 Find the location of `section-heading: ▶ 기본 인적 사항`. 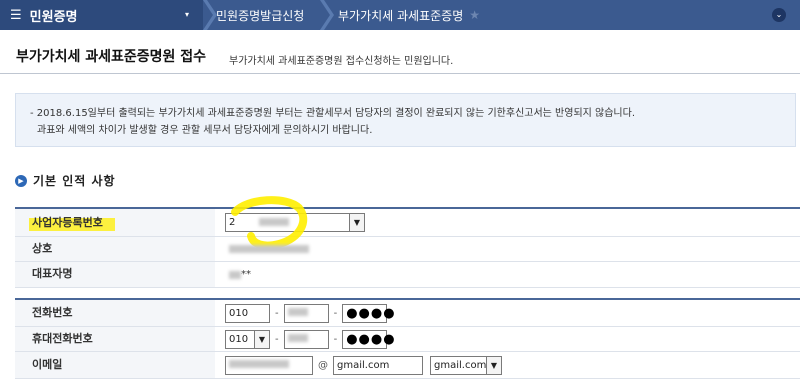

section-heading: ▶ 기본 인적 사항 is located at coordinates (65, 180).